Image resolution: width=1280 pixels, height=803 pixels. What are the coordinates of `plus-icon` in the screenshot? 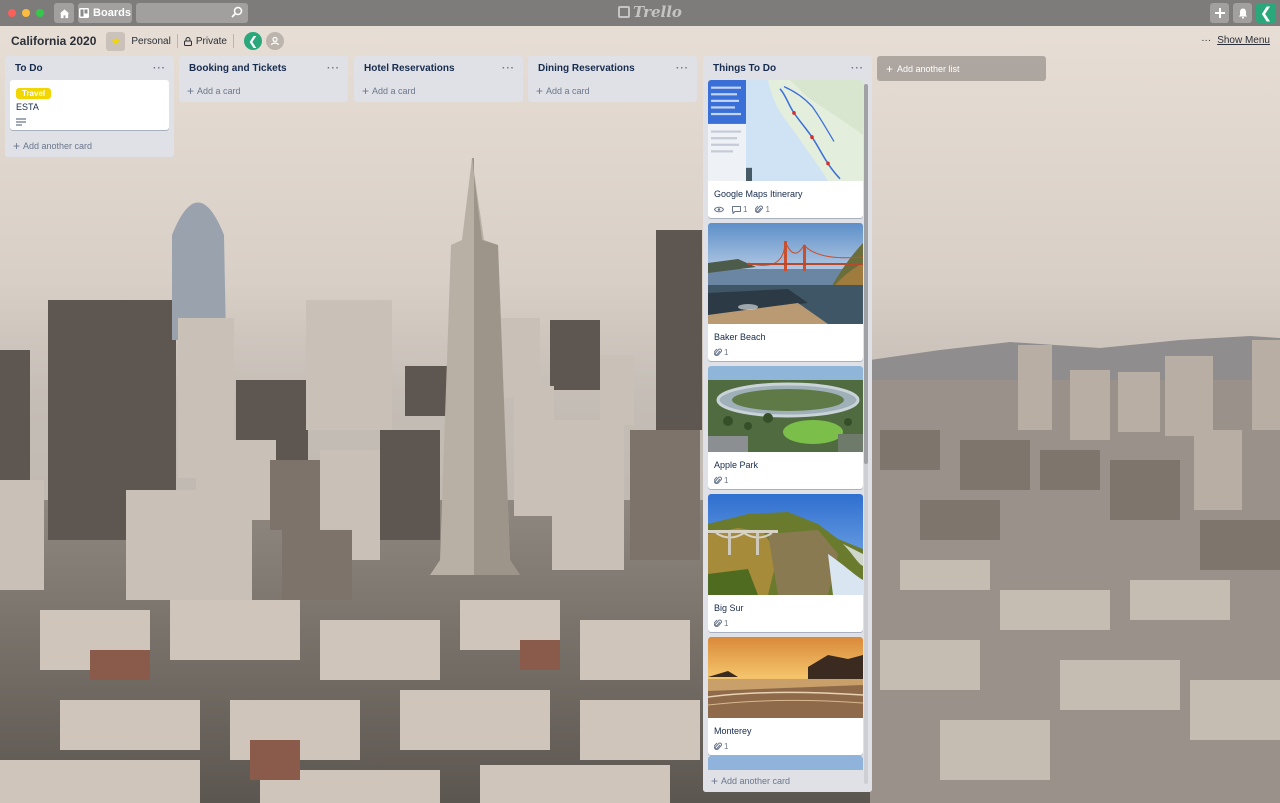 It's located at (1219, 13).